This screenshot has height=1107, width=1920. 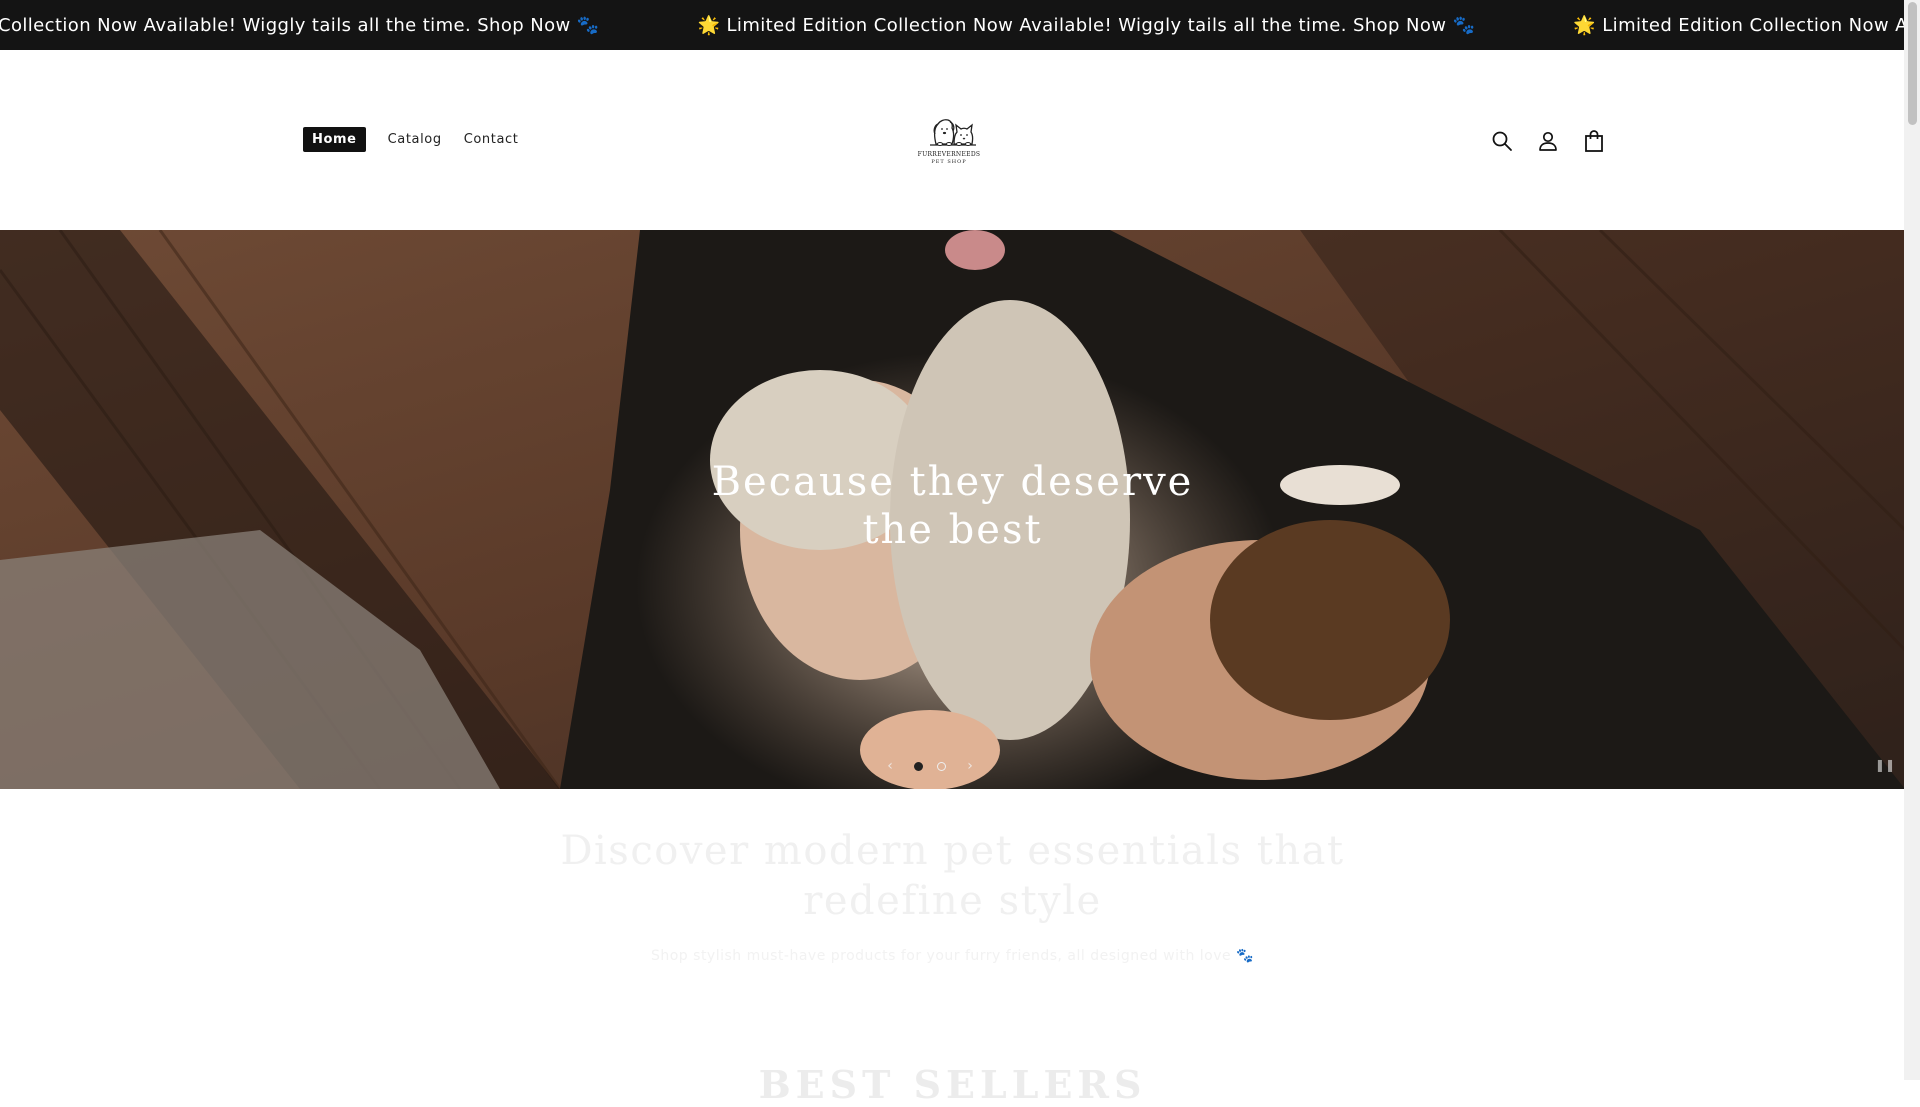 I want to click on search-icon, so click(x=1502, y=141).